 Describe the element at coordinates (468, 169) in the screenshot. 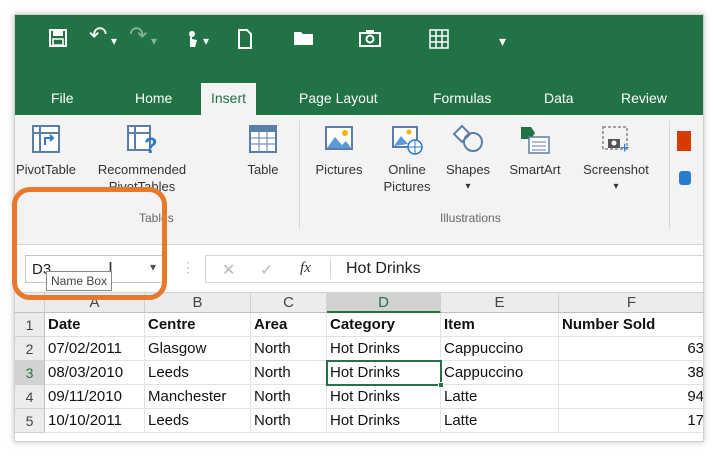

I see `shapes-label: Shapes` at that location.